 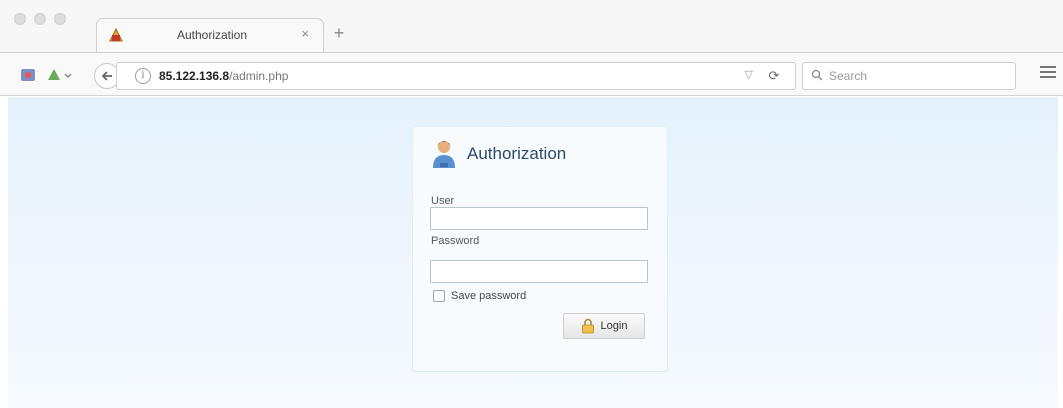 What do you see at coordinates (1048, 75) in the screenshot?
I see `hamburger-menu-icon` at bounding box center [1048, 75].